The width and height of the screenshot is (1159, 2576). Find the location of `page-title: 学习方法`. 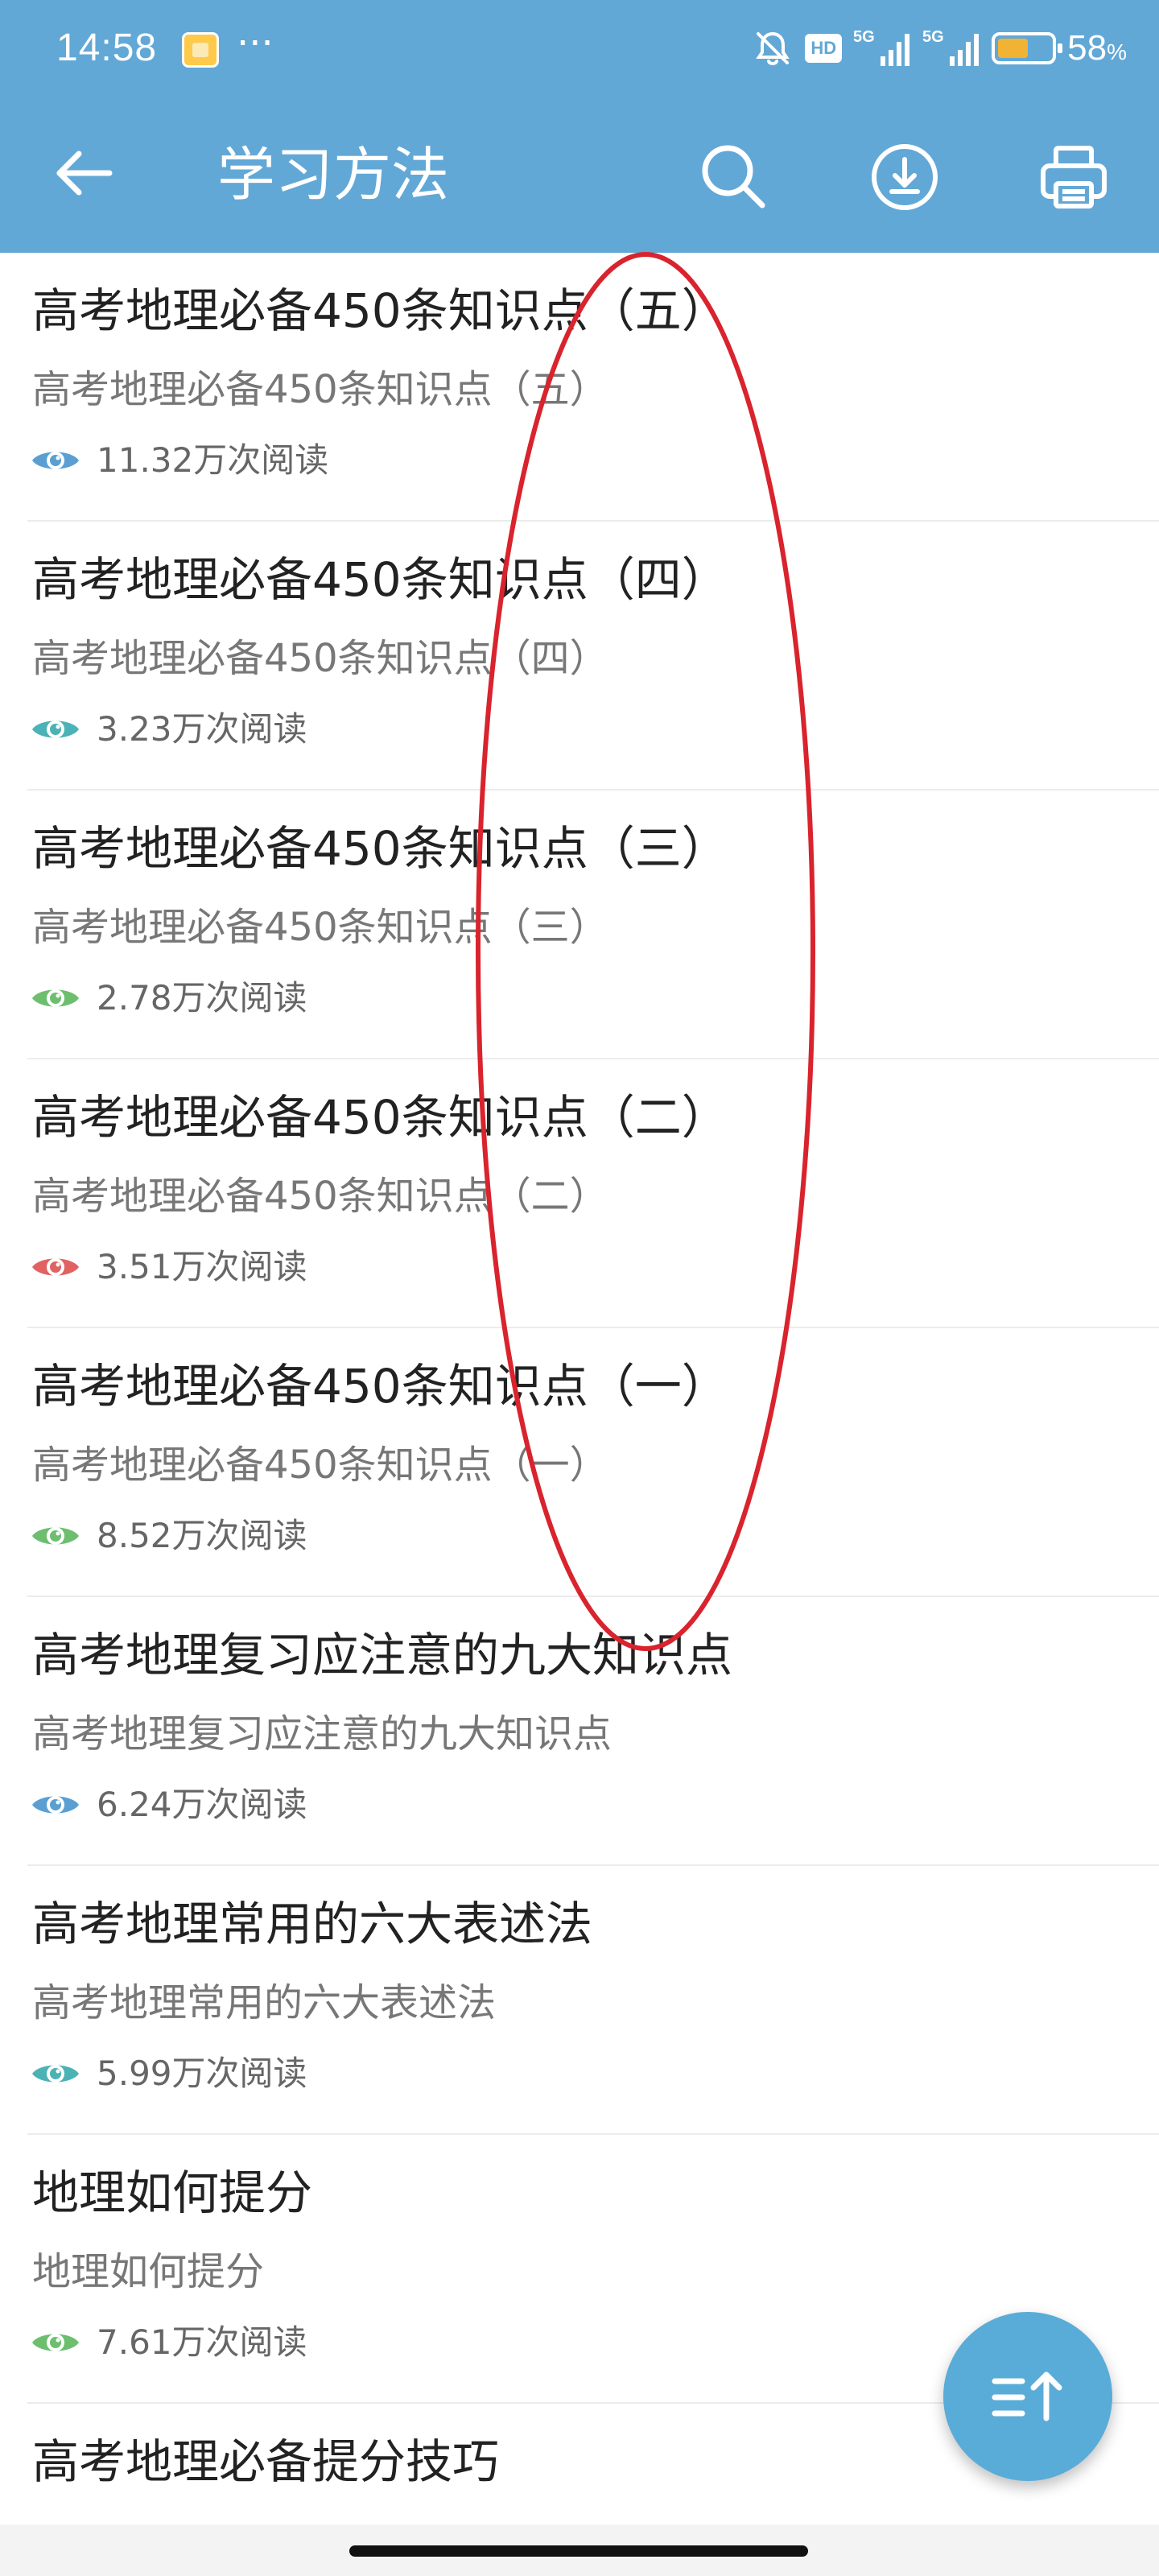

page-title: 学习方法 is located at coordinates (333, 174).